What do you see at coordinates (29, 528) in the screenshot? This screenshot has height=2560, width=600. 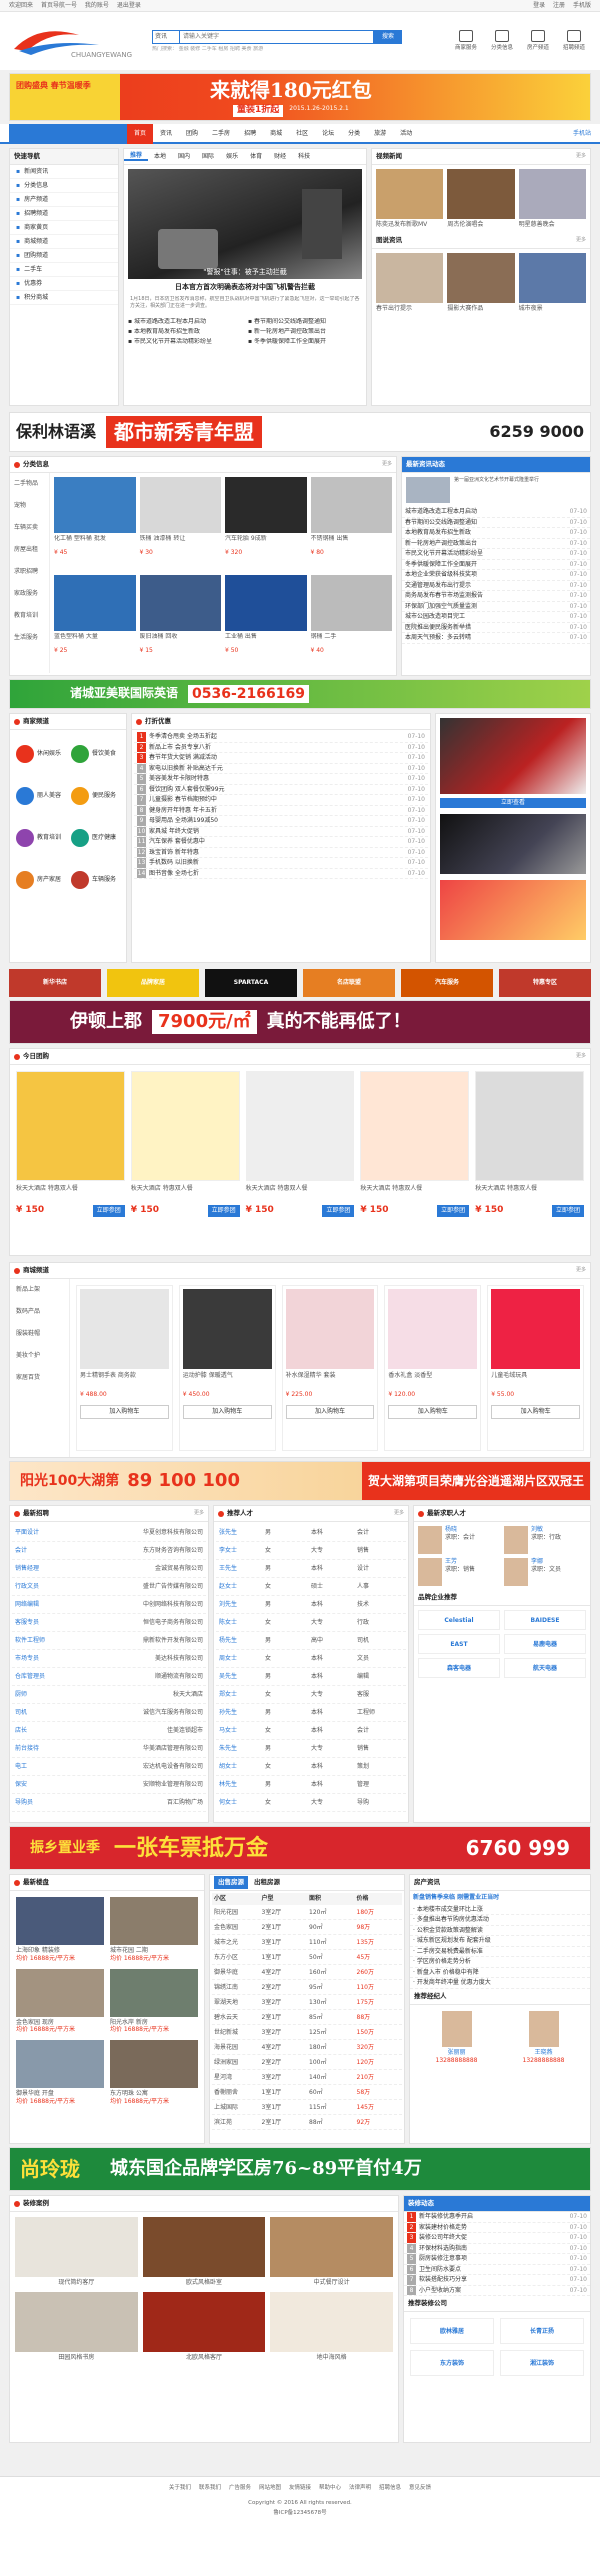 I see `classified-cat: 车辆买卖` at bounding box center [29, 528].